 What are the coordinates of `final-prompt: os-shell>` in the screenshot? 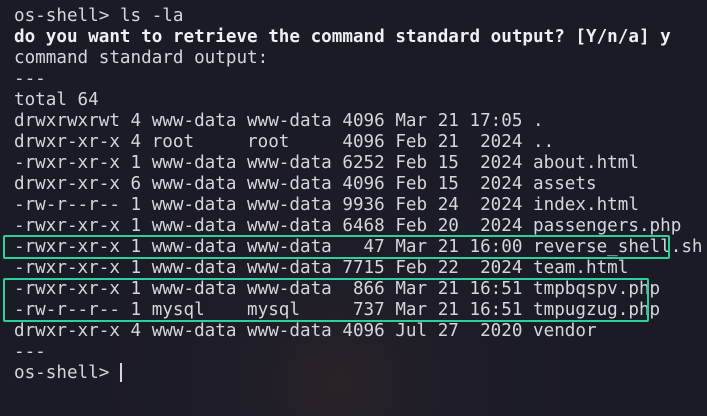 It's located at (67, 373).